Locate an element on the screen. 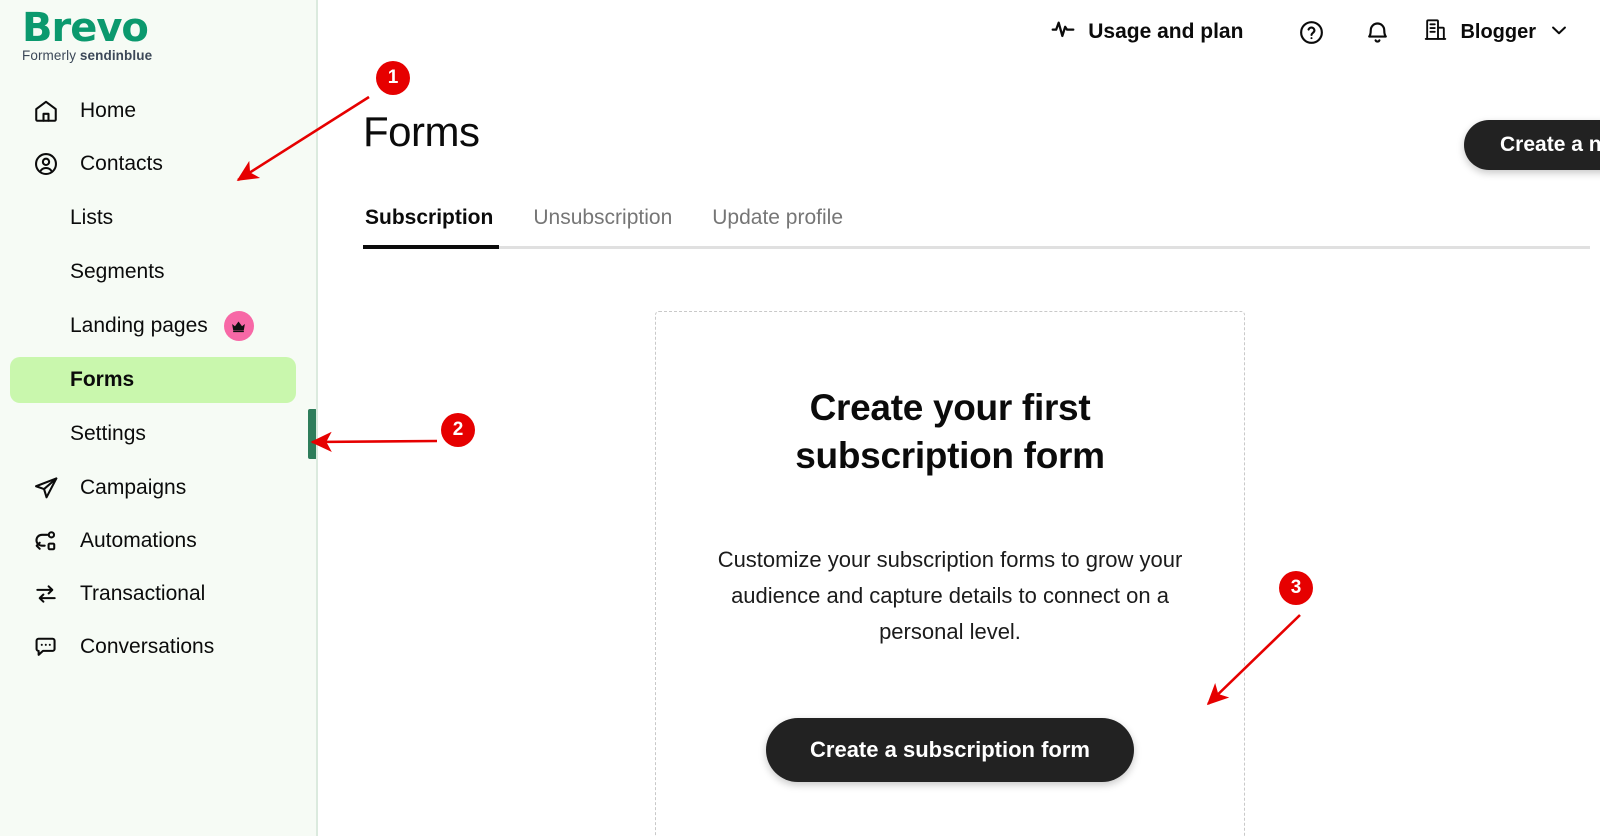  bell-icon is located at coordinates (1377, 32).